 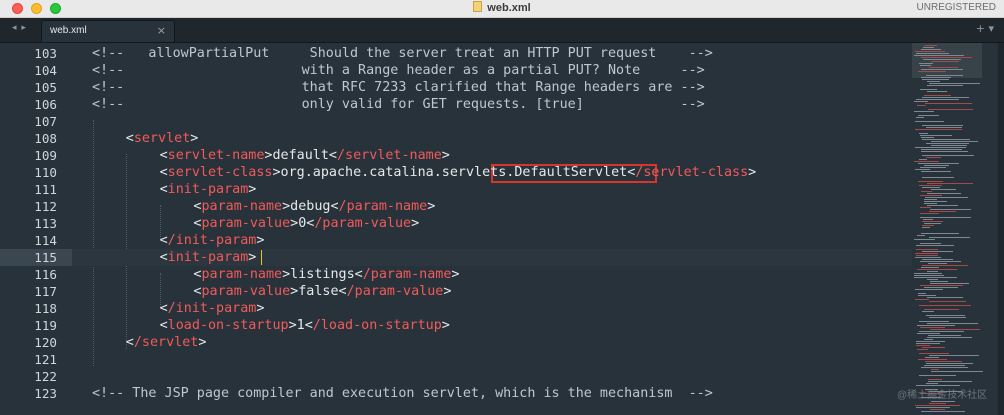 What do you see at coordinates (456, 138) in the screenshot?
I see `code-line: 108 <servlet>` at bounding box center [456, 138].